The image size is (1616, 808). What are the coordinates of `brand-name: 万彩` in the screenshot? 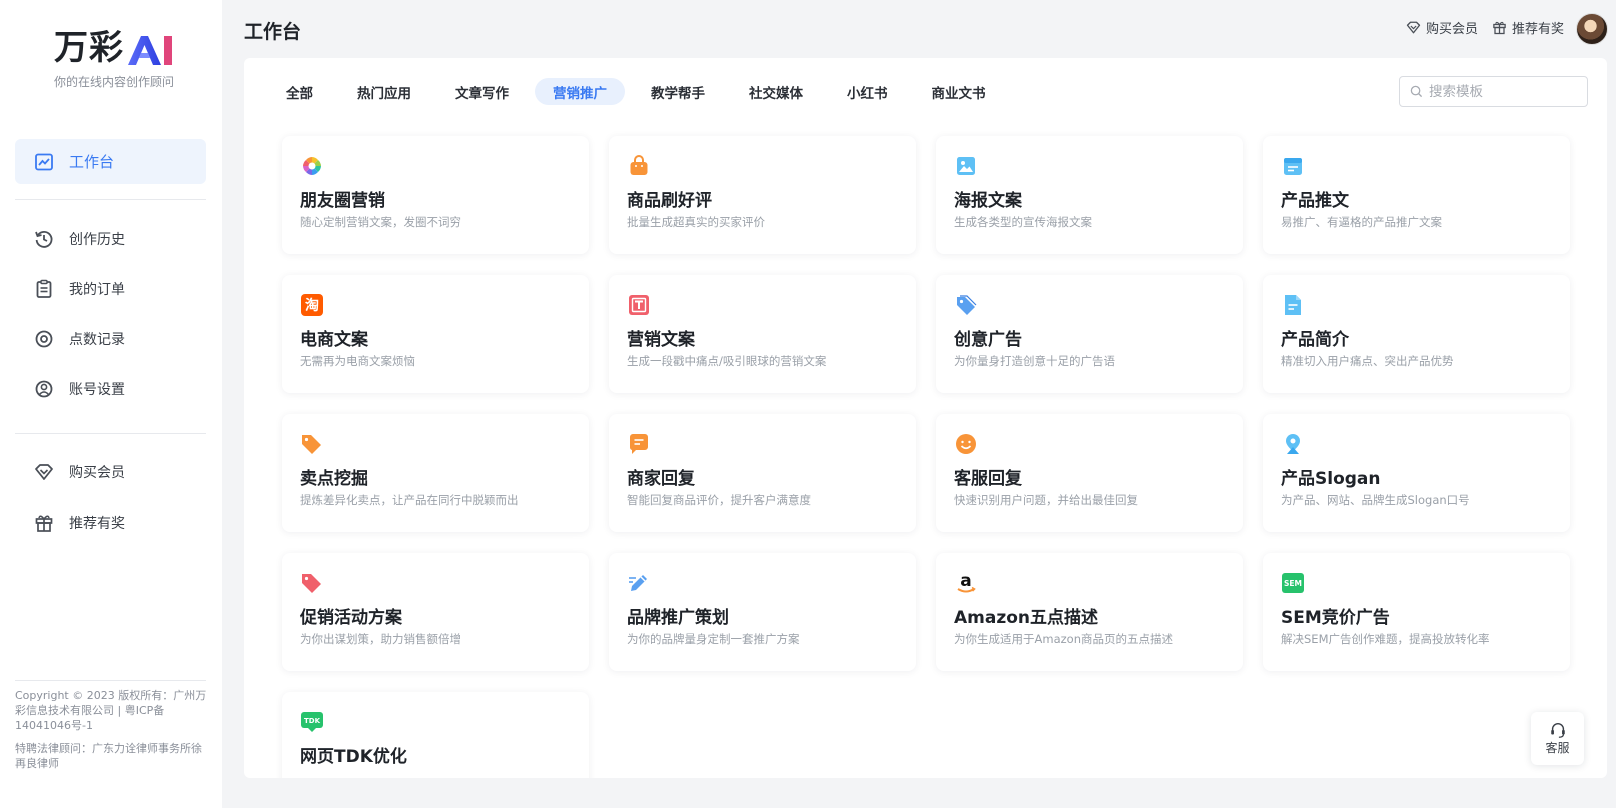 It's located at (89, 48).